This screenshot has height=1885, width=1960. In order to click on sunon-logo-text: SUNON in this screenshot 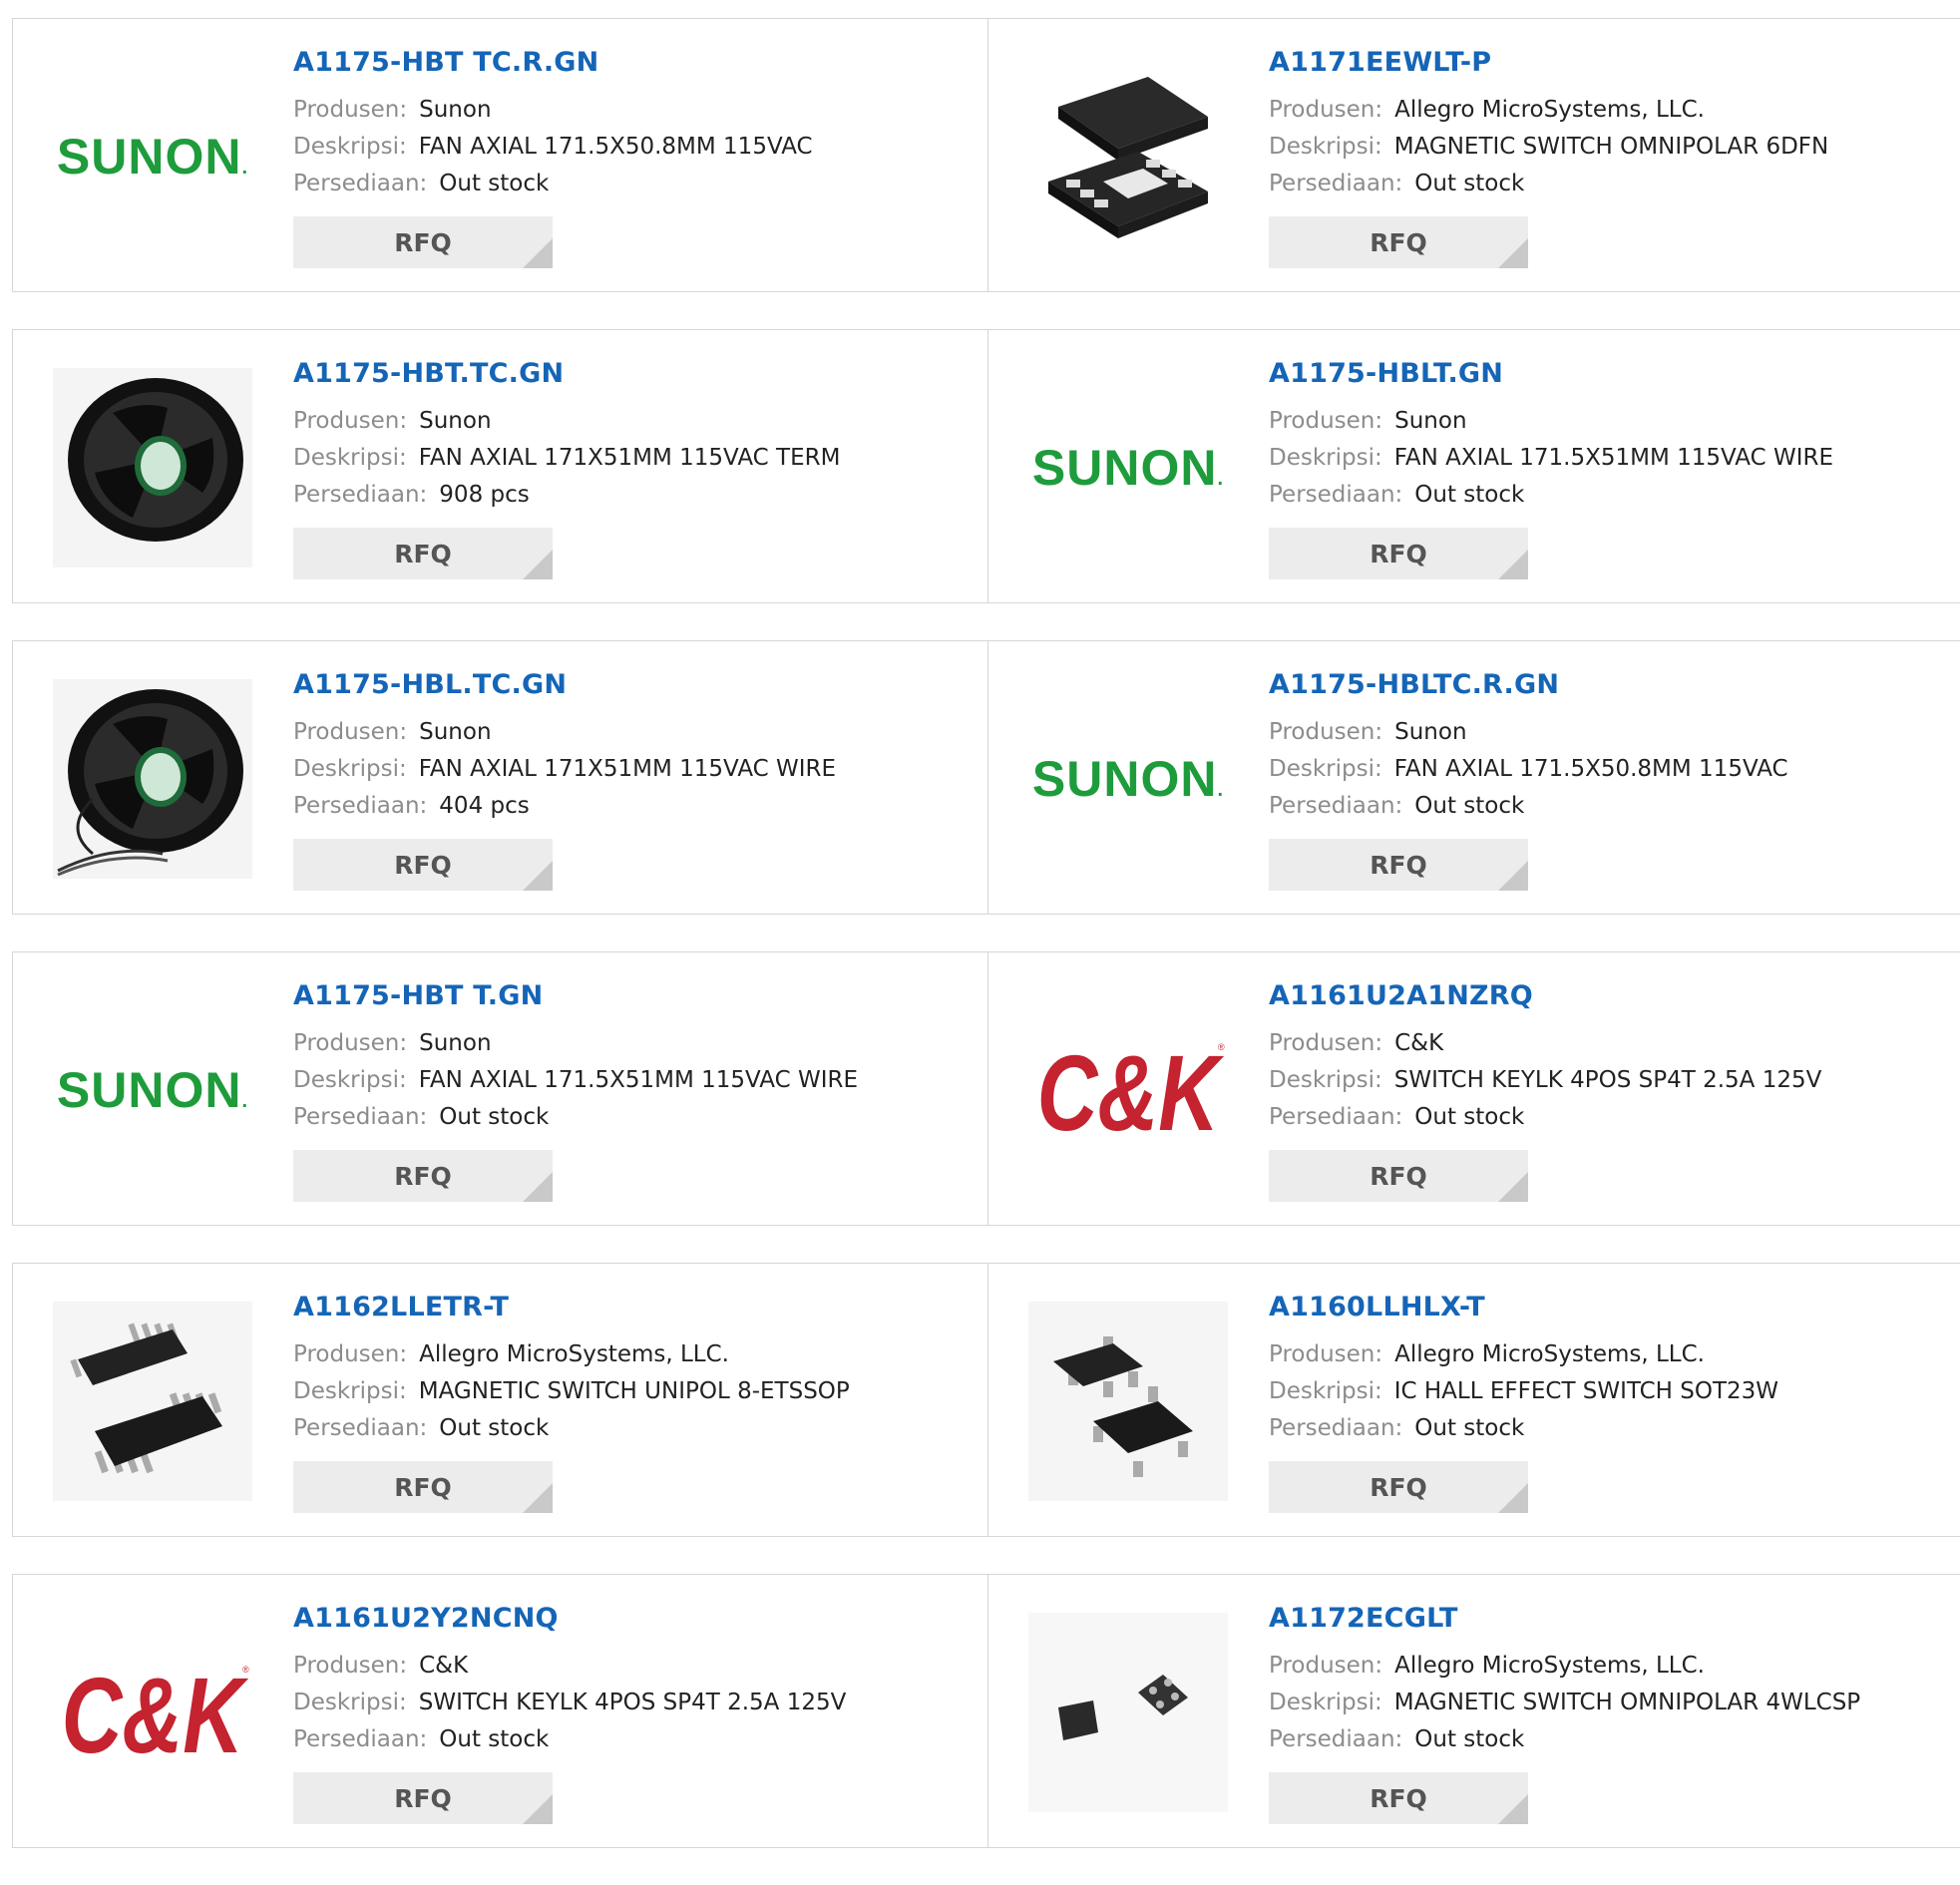, I will do `click(1125, 779)`.